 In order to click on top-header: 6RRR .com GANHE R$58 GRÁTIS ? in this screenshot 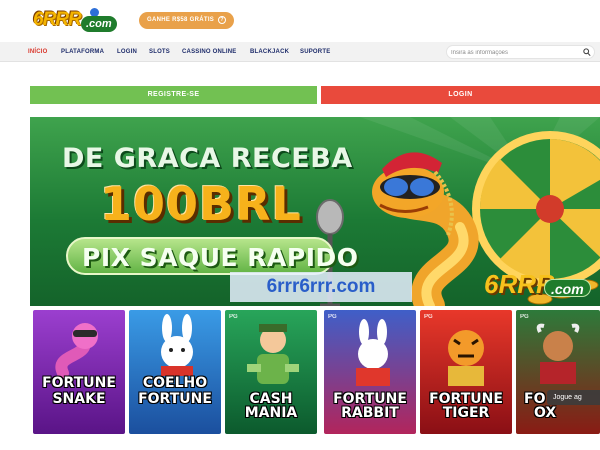, I will do `click(300, 21)`.